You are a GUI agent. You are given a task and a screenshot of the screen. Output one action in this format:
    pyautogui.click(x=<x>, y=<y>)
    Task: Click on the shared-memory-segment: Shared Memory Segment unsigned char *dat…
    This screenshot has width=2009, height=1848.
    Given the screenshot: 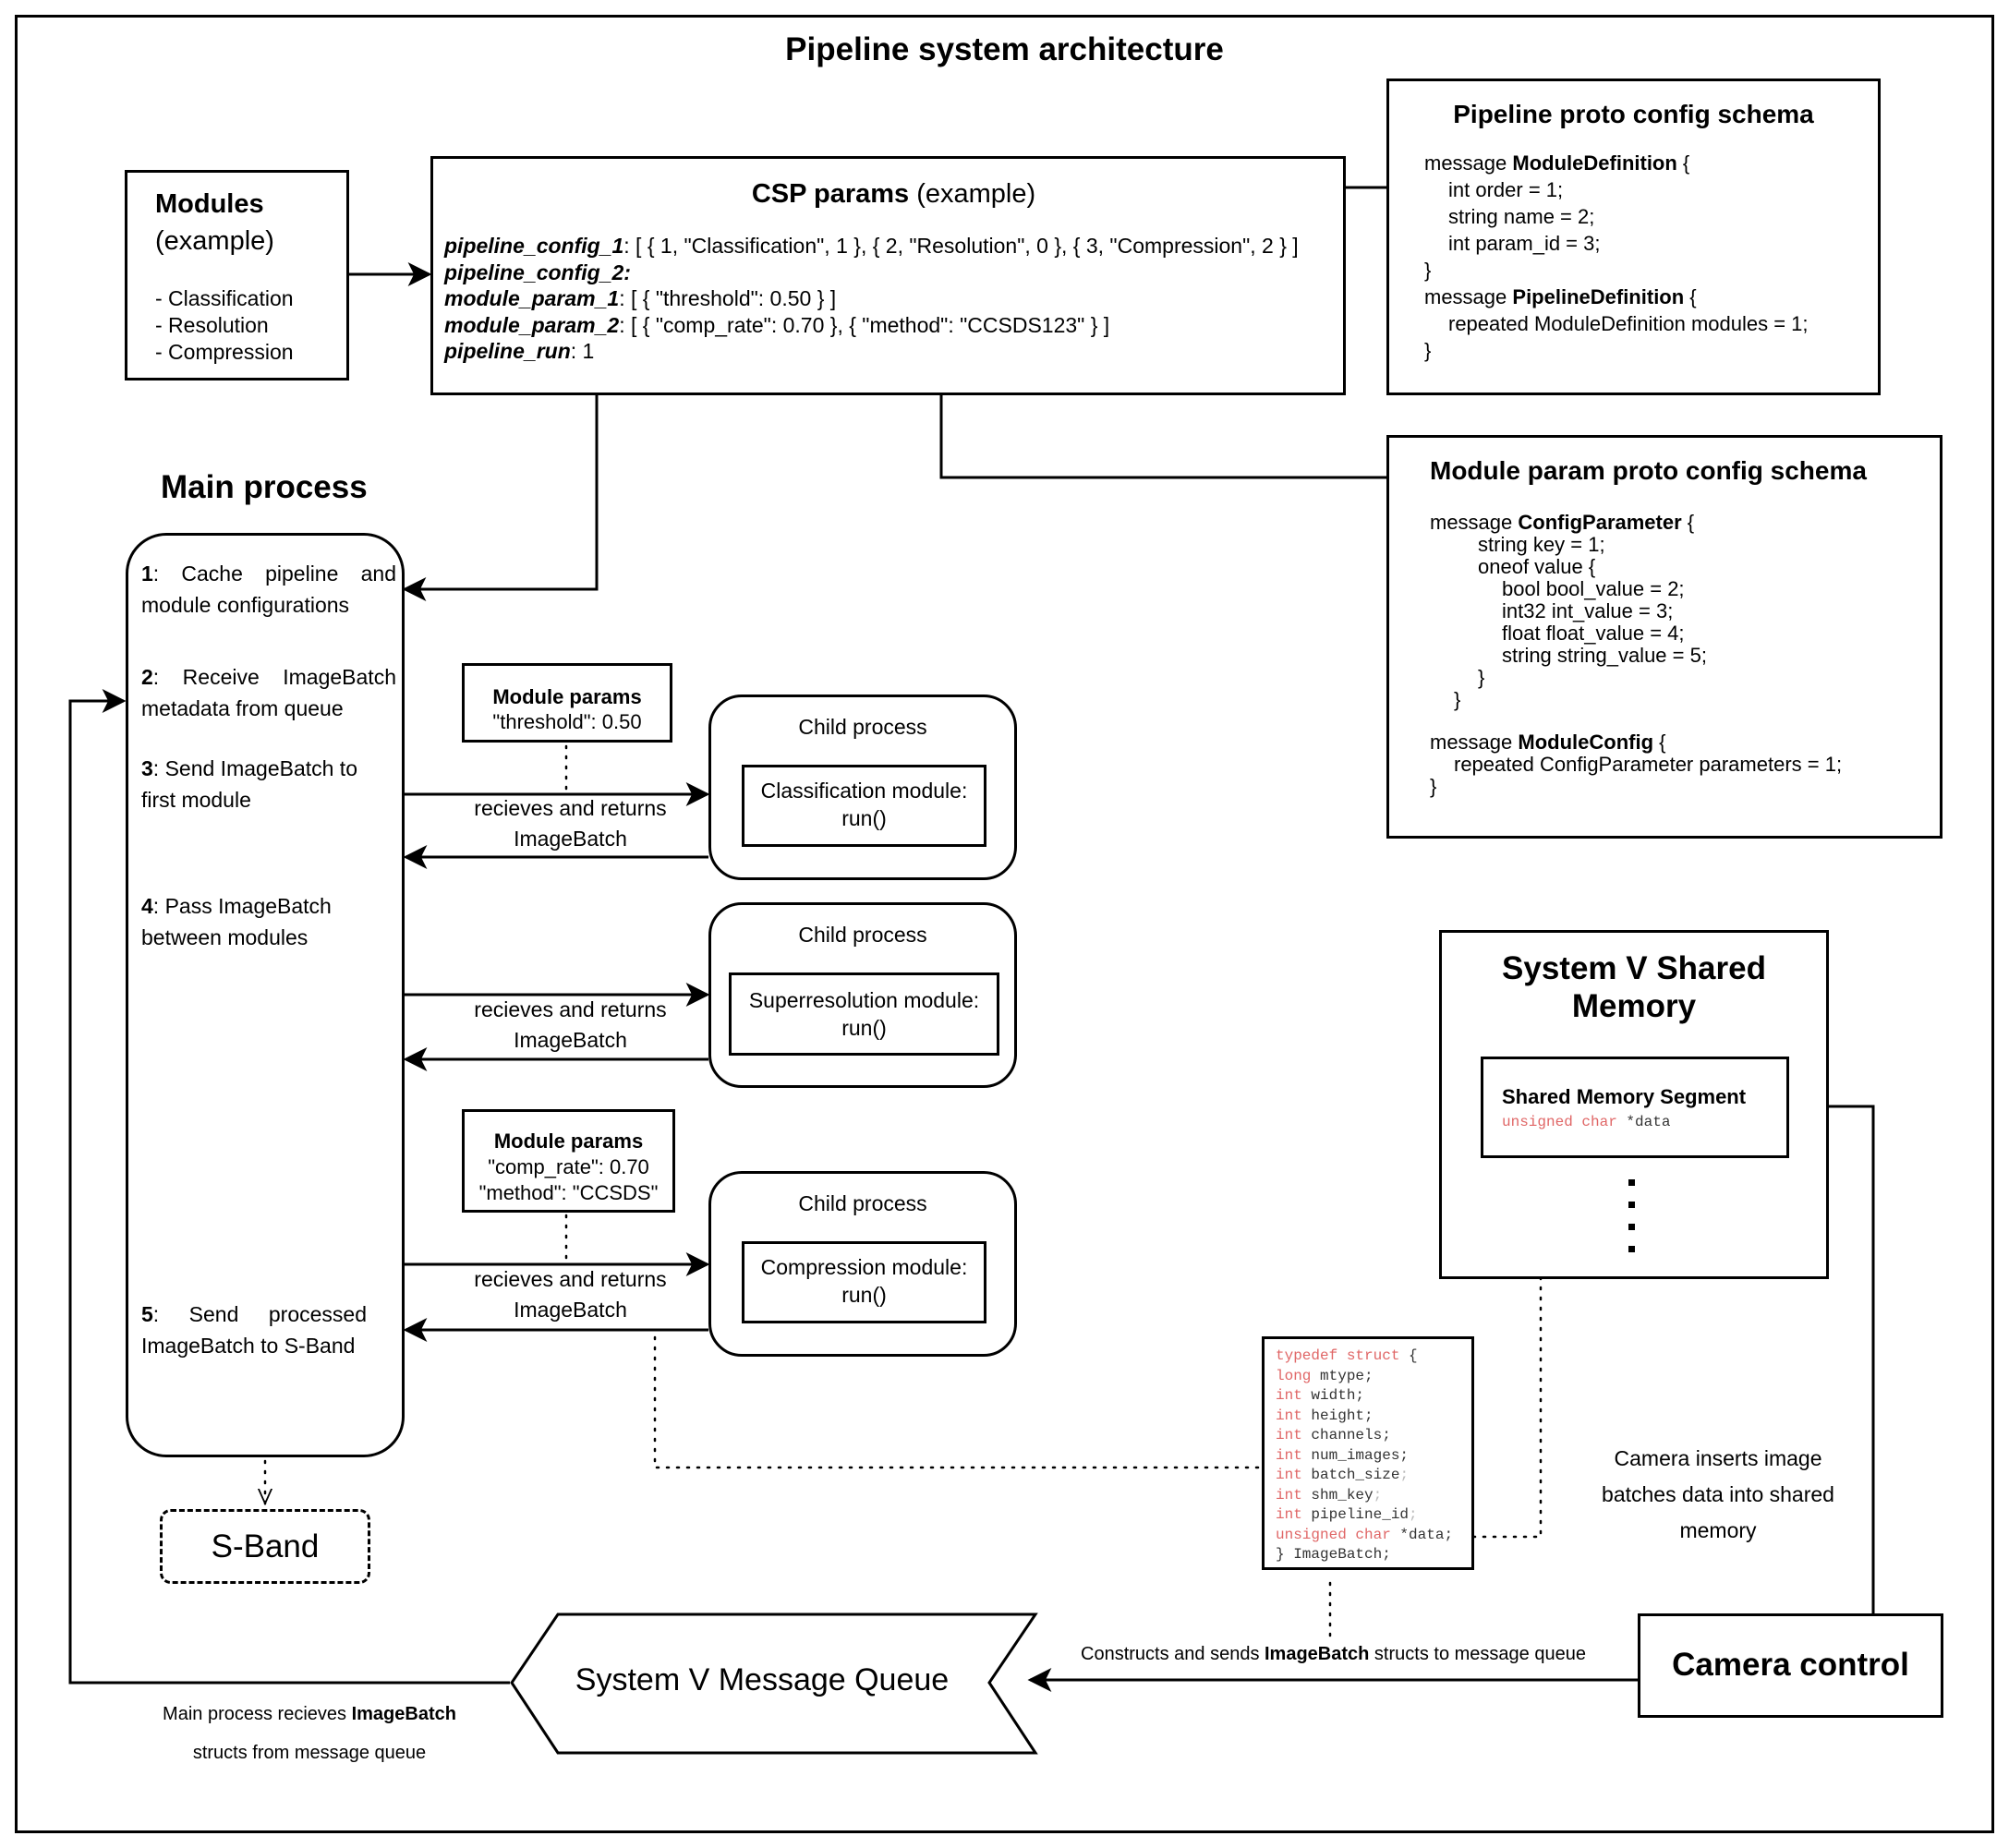 What is the action you would take?
    pyautogui.click(x=1635, y=1107)
    